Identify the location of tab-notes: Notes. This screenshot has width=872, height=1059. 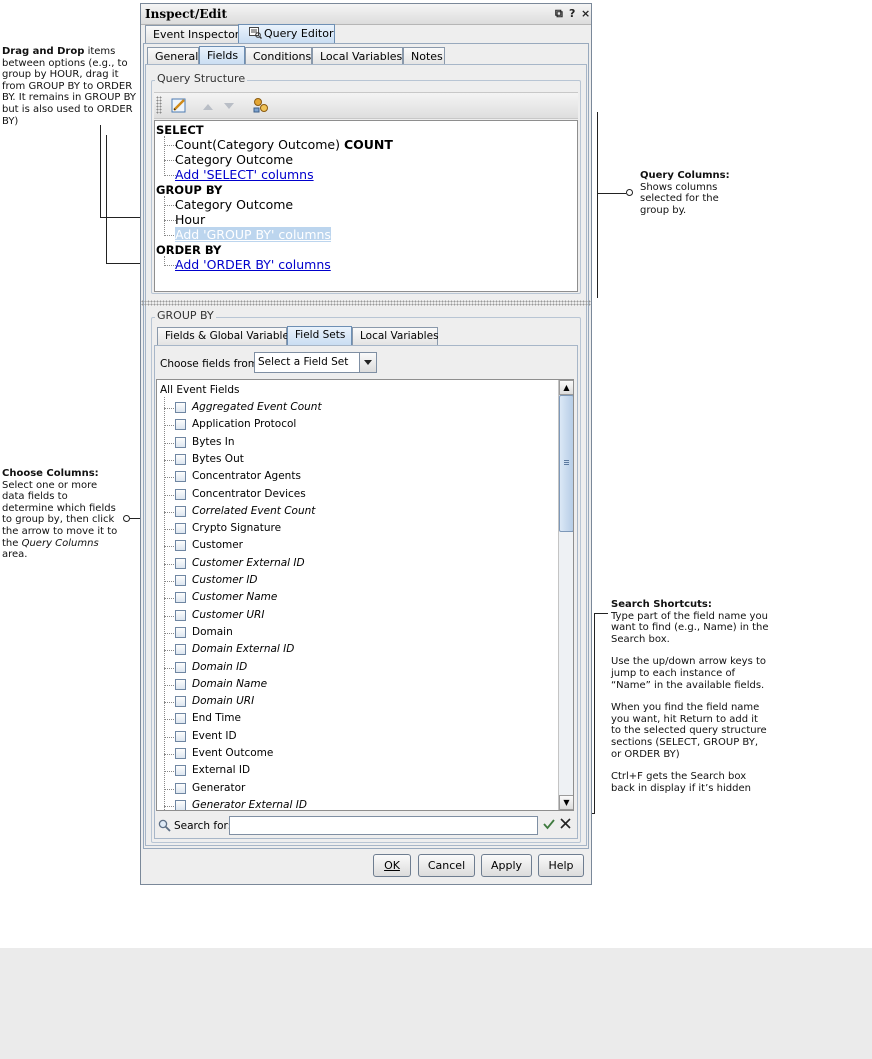
(424, 56).